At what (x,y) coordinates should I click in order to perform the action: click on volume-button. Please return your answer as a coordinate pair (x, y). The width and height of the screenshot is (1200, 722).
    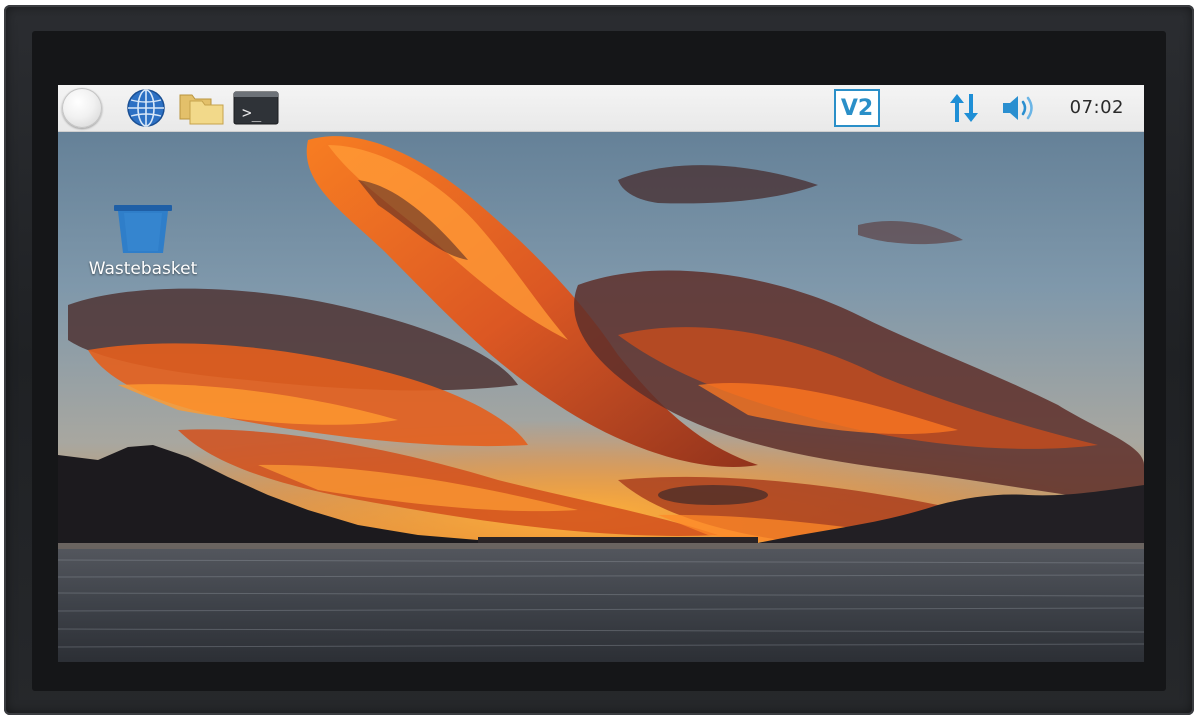
    Looking at the image, I should click on (1020, 108).